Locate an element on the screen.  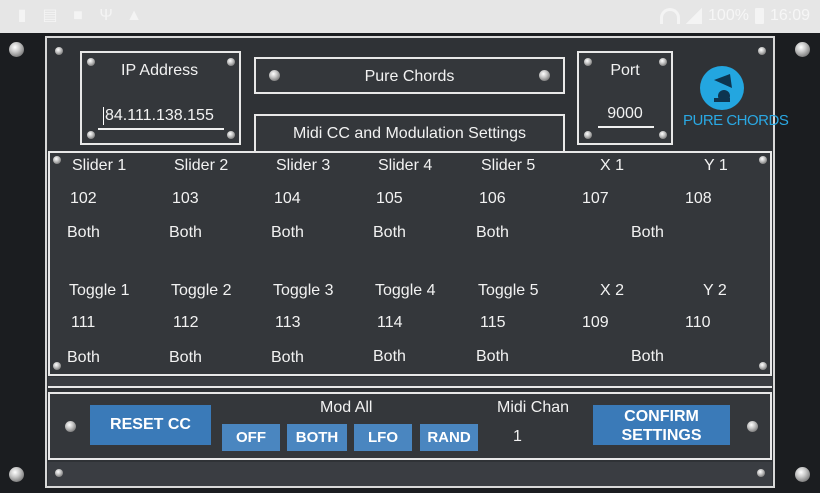
slider-5-mode: Both is located at coordinates (492, 233).